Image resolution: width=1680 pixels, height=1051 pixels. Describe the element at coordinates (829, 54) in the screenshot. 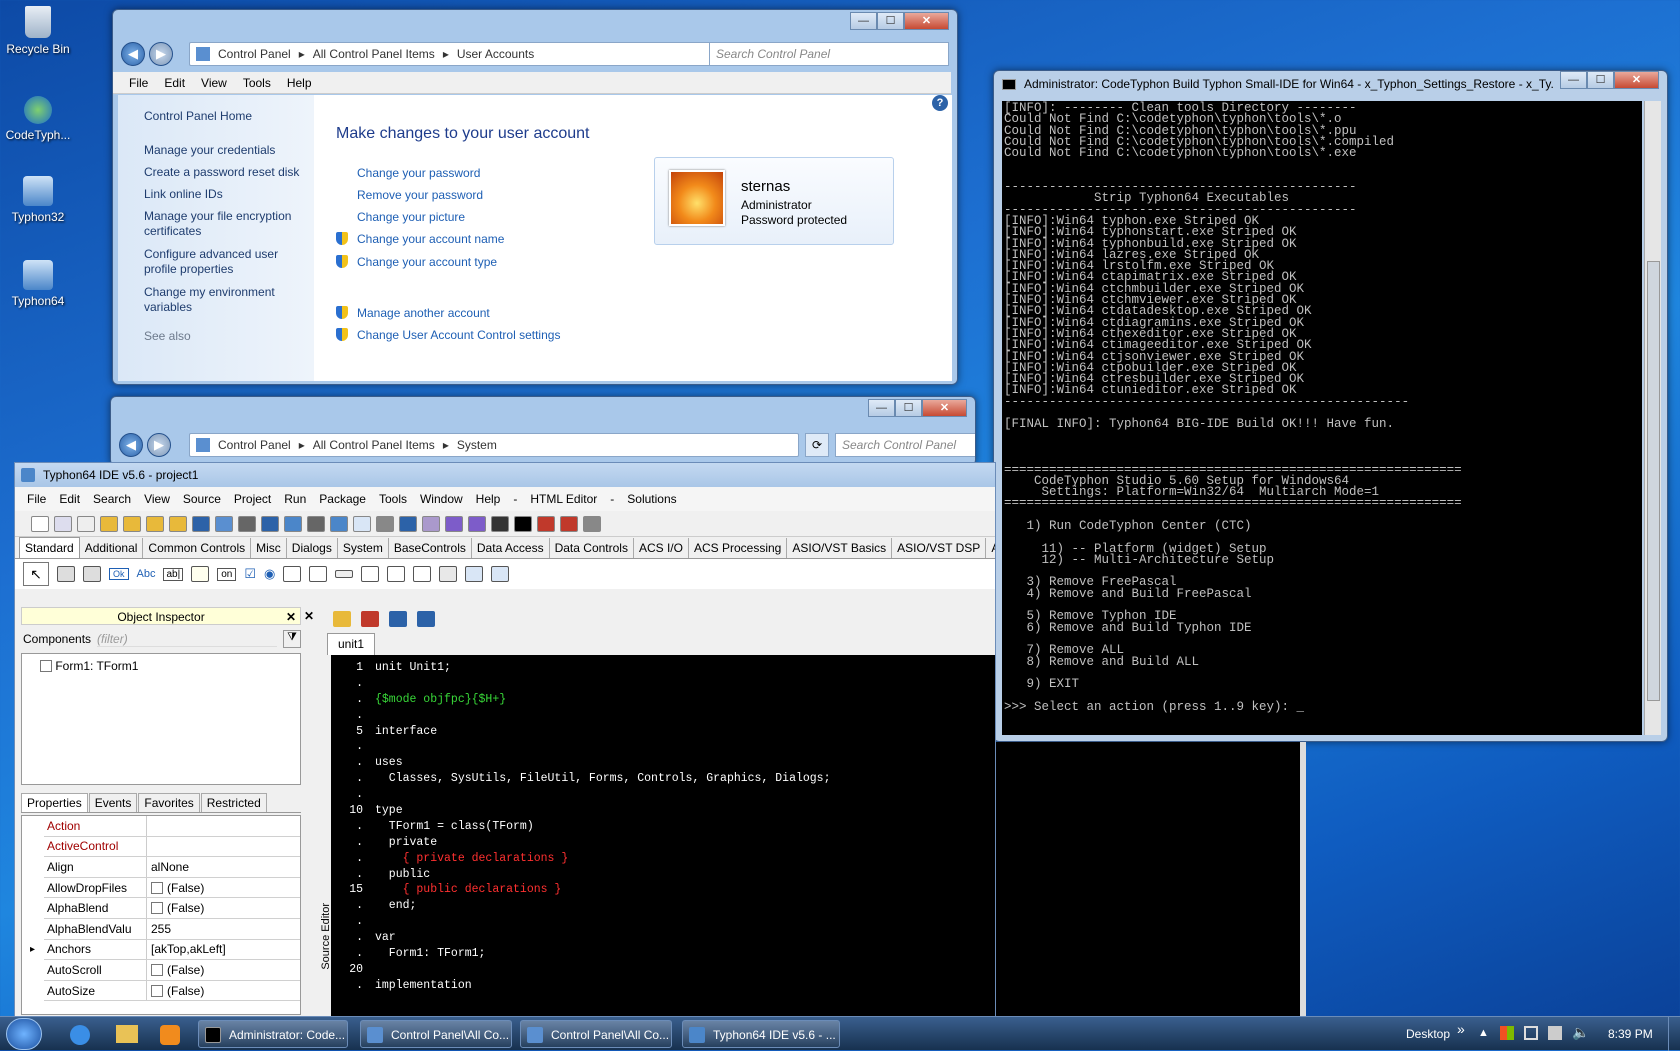

I see `search-input: Search Control Panel` at that location.